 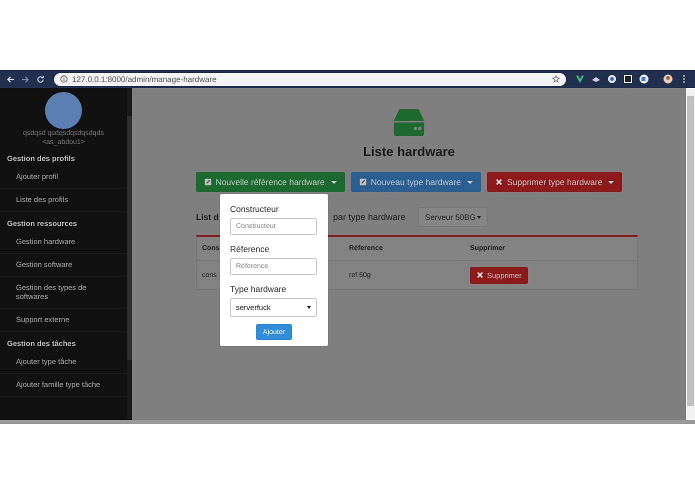 I want to click on filter-label: List d, so click(x=208, y=217).